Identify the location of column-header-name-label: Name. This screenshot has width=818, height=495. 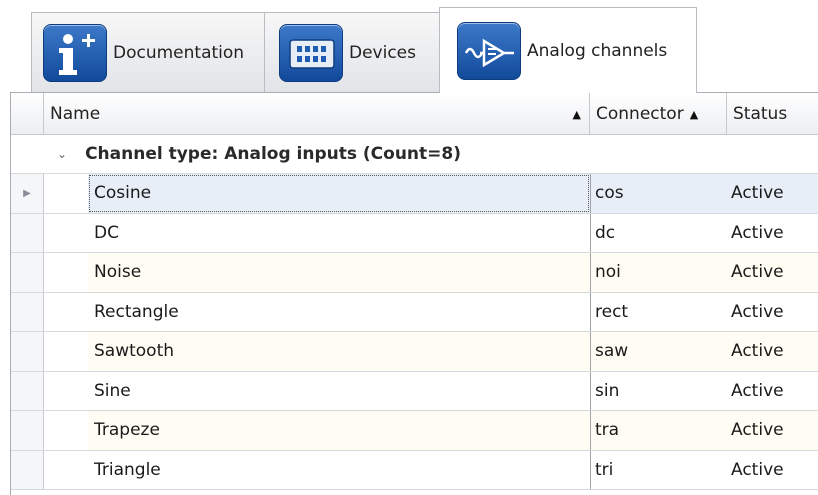
(75, 114).